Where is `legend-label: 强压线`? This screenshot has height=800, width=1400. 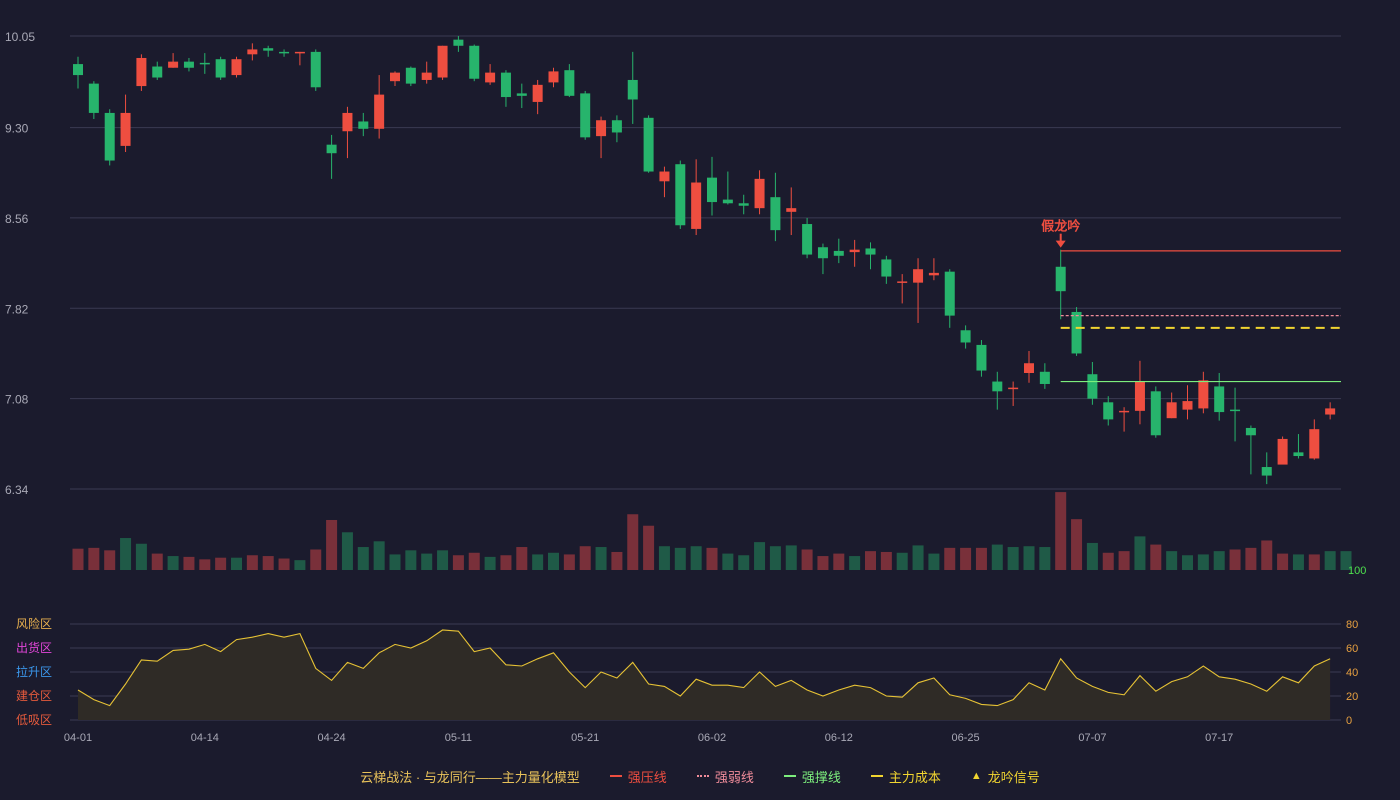
legend-label: 强压线 is located at coordinates (647, 777).